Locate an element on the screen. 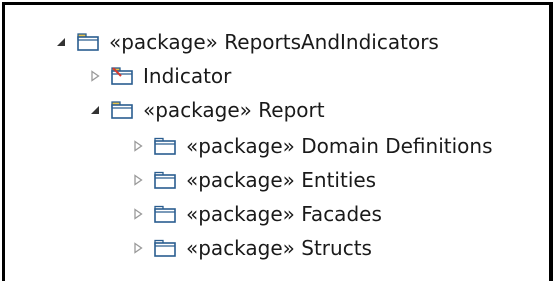 Image resolution: width=558 pixels, height=282 pixels. tree-item-facades: «package» Facades is located at coordinates (257, 214).